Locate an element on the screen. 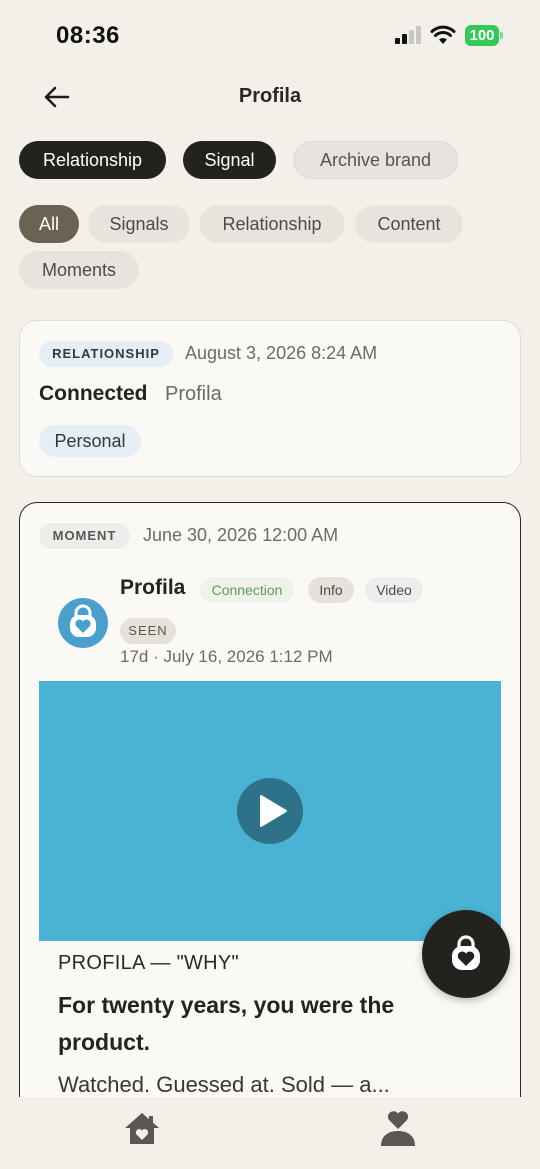 This screenshot has height=1169, width=540. person-heart-icon is located at coordinates (398, 1128).